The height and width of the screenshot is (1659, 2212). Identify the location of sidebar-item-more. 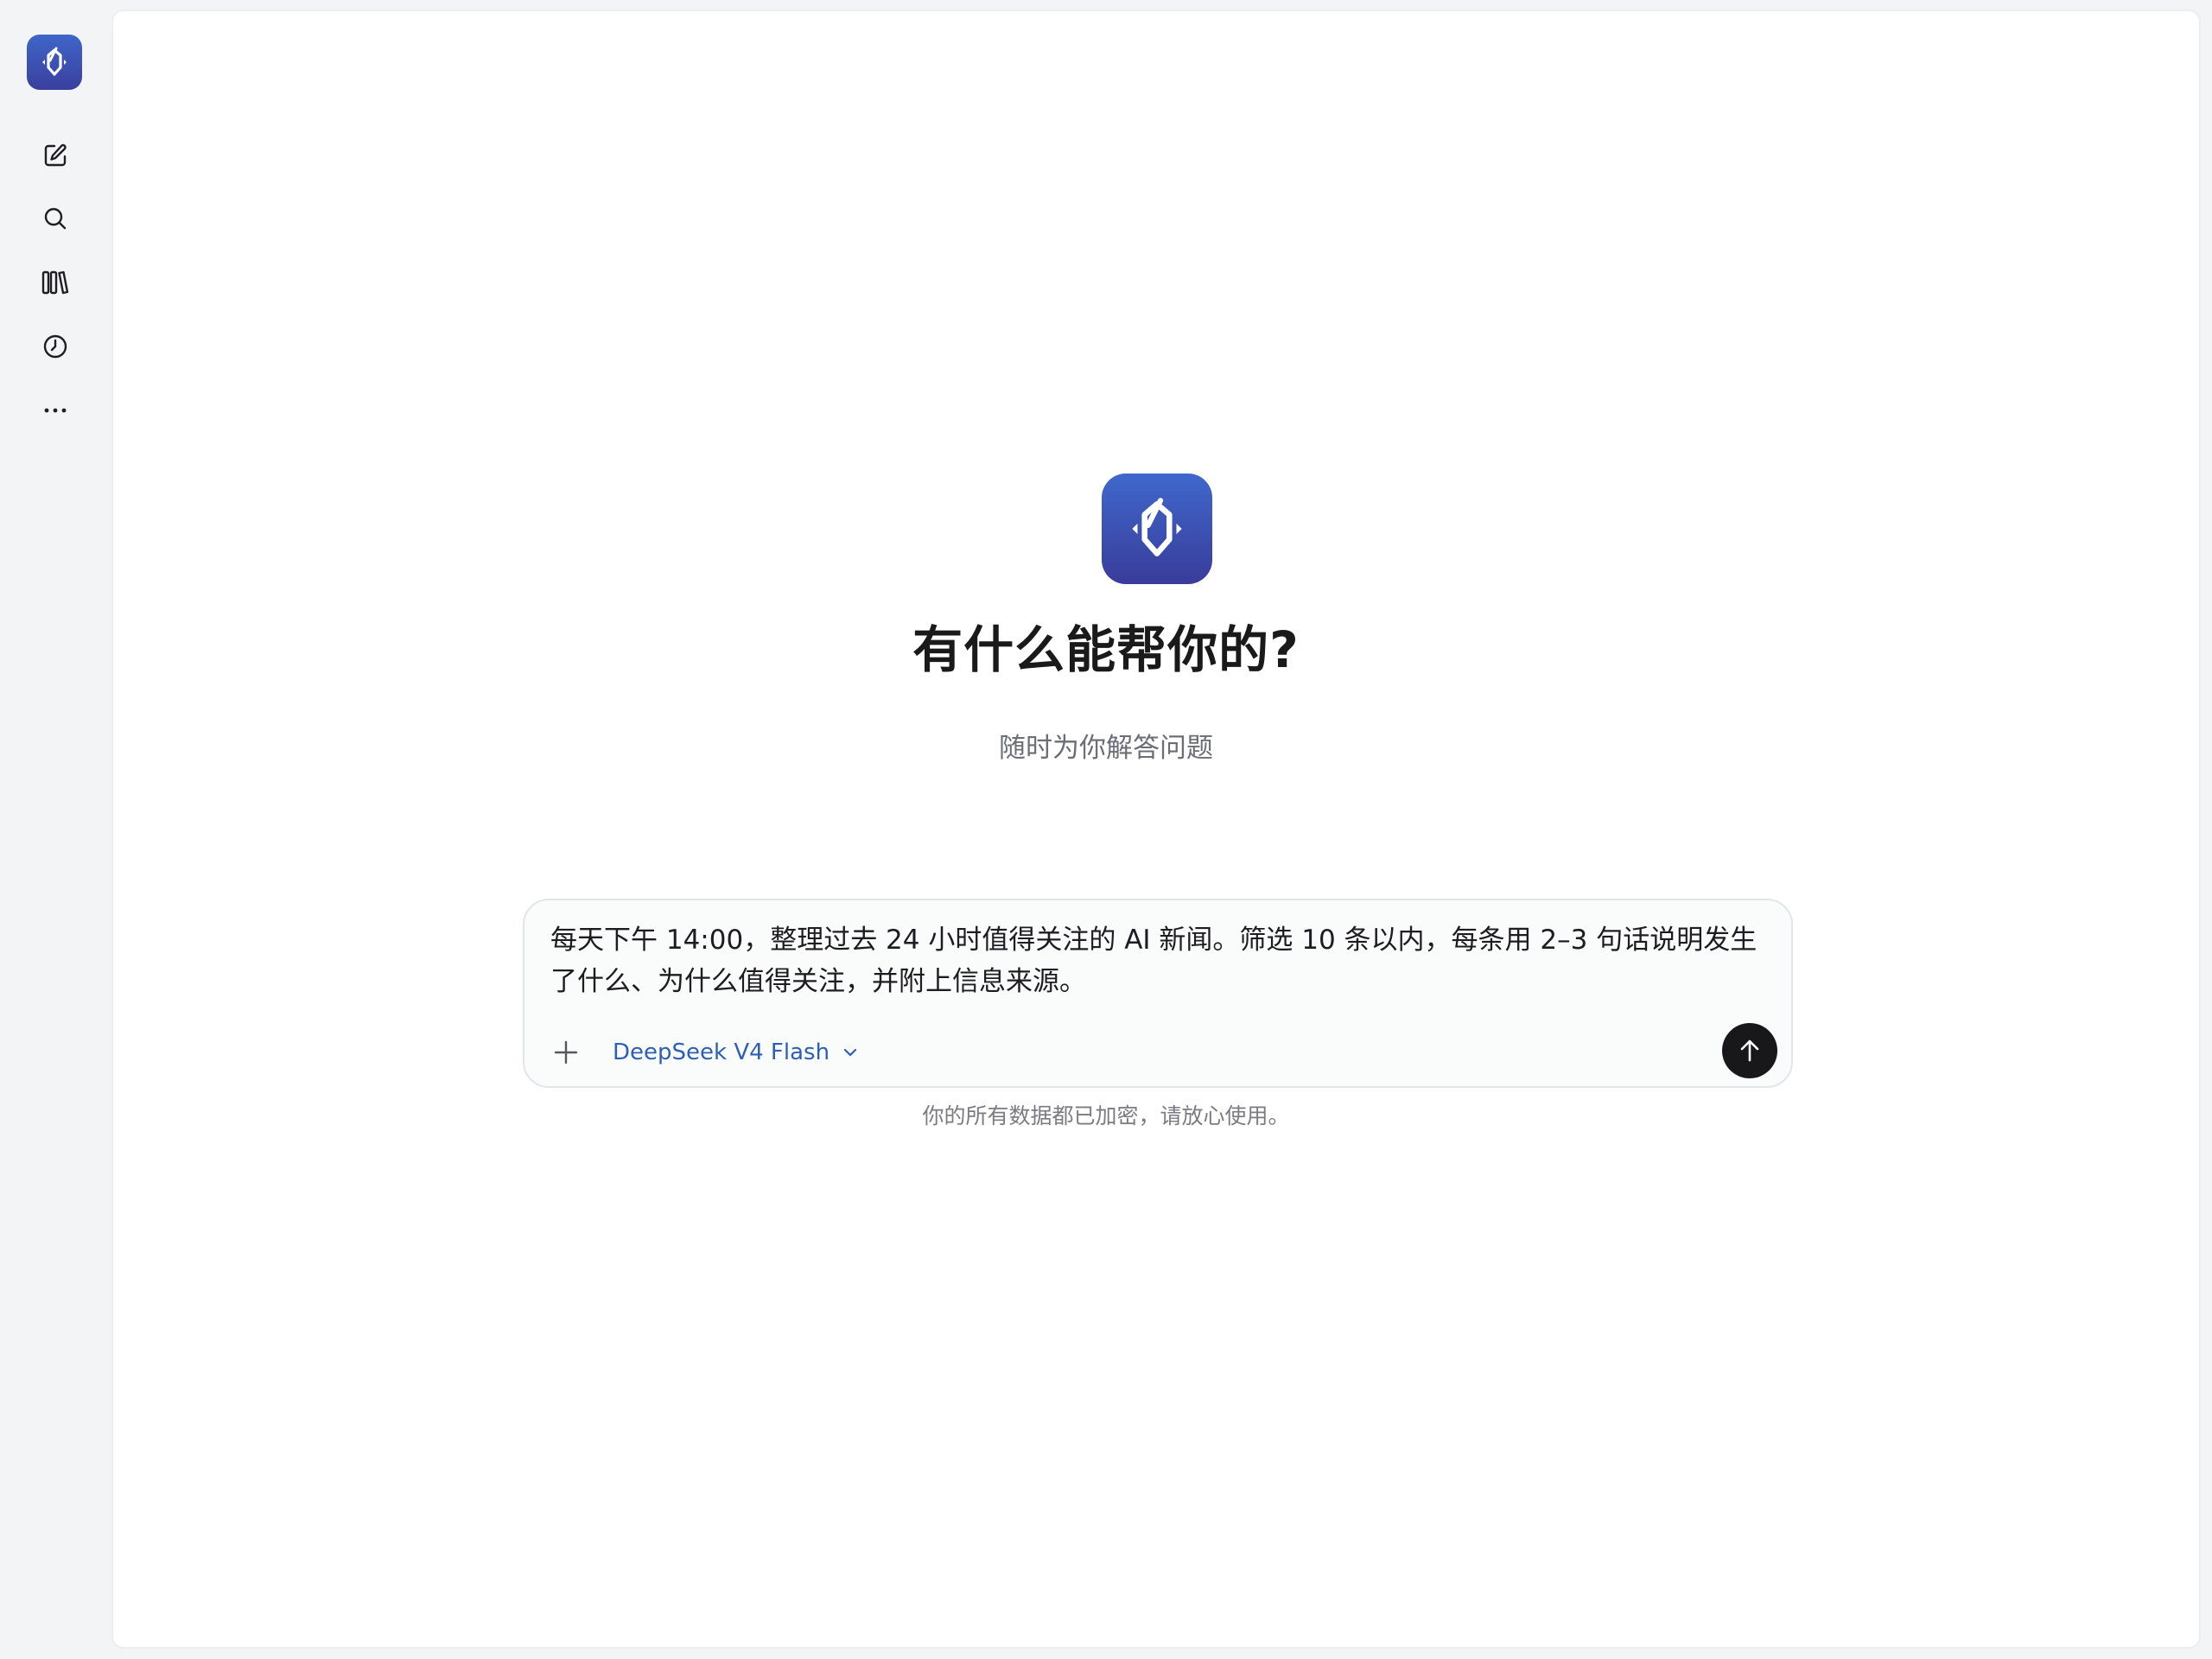
(55, 410).